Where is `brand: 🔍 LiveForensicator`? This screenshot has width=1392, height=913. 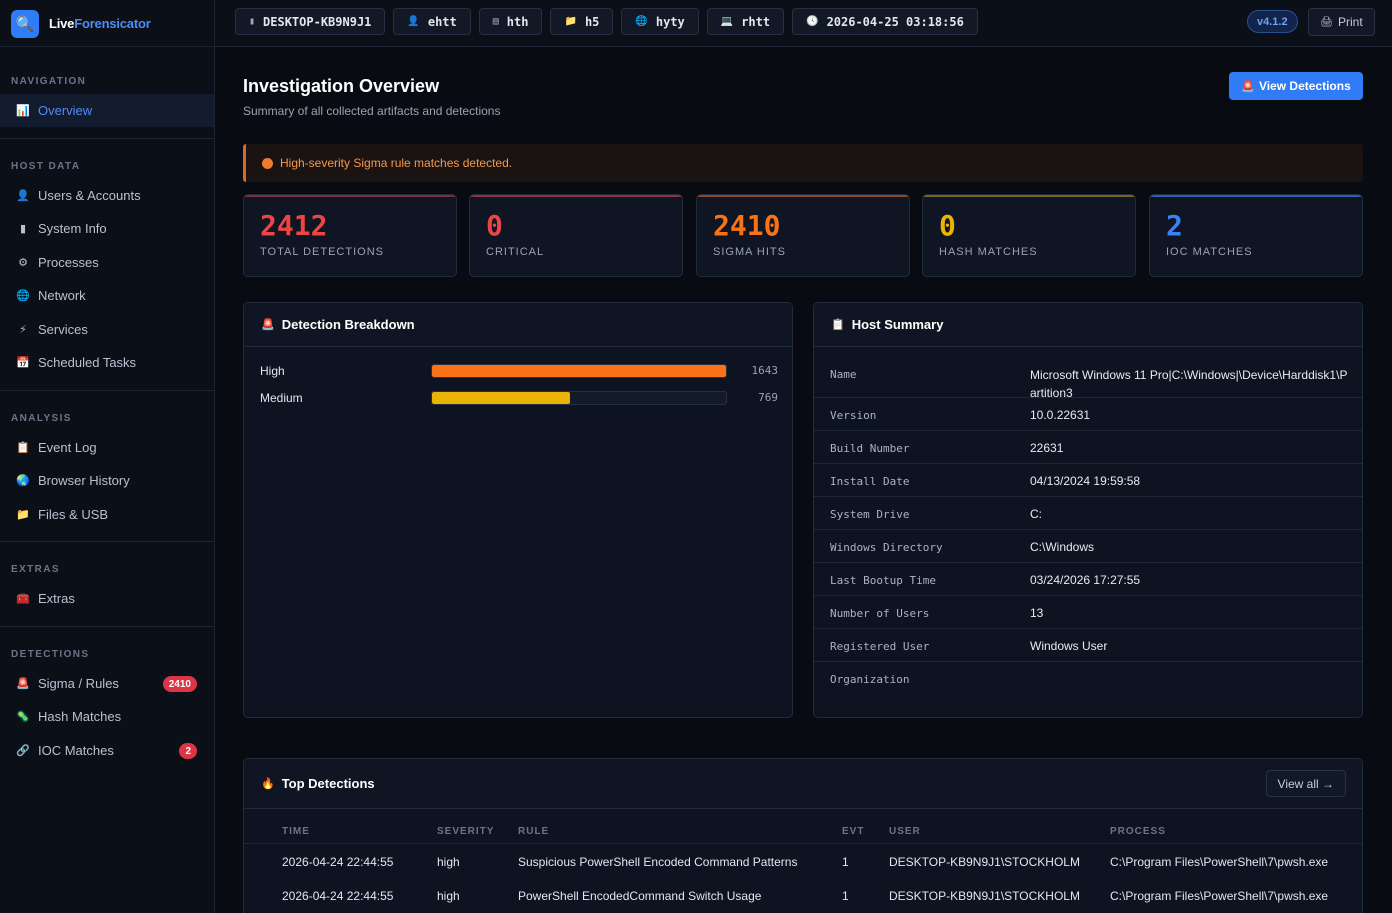 brand: 🔍 LiveForensicator is located at coordinates (107, 23).